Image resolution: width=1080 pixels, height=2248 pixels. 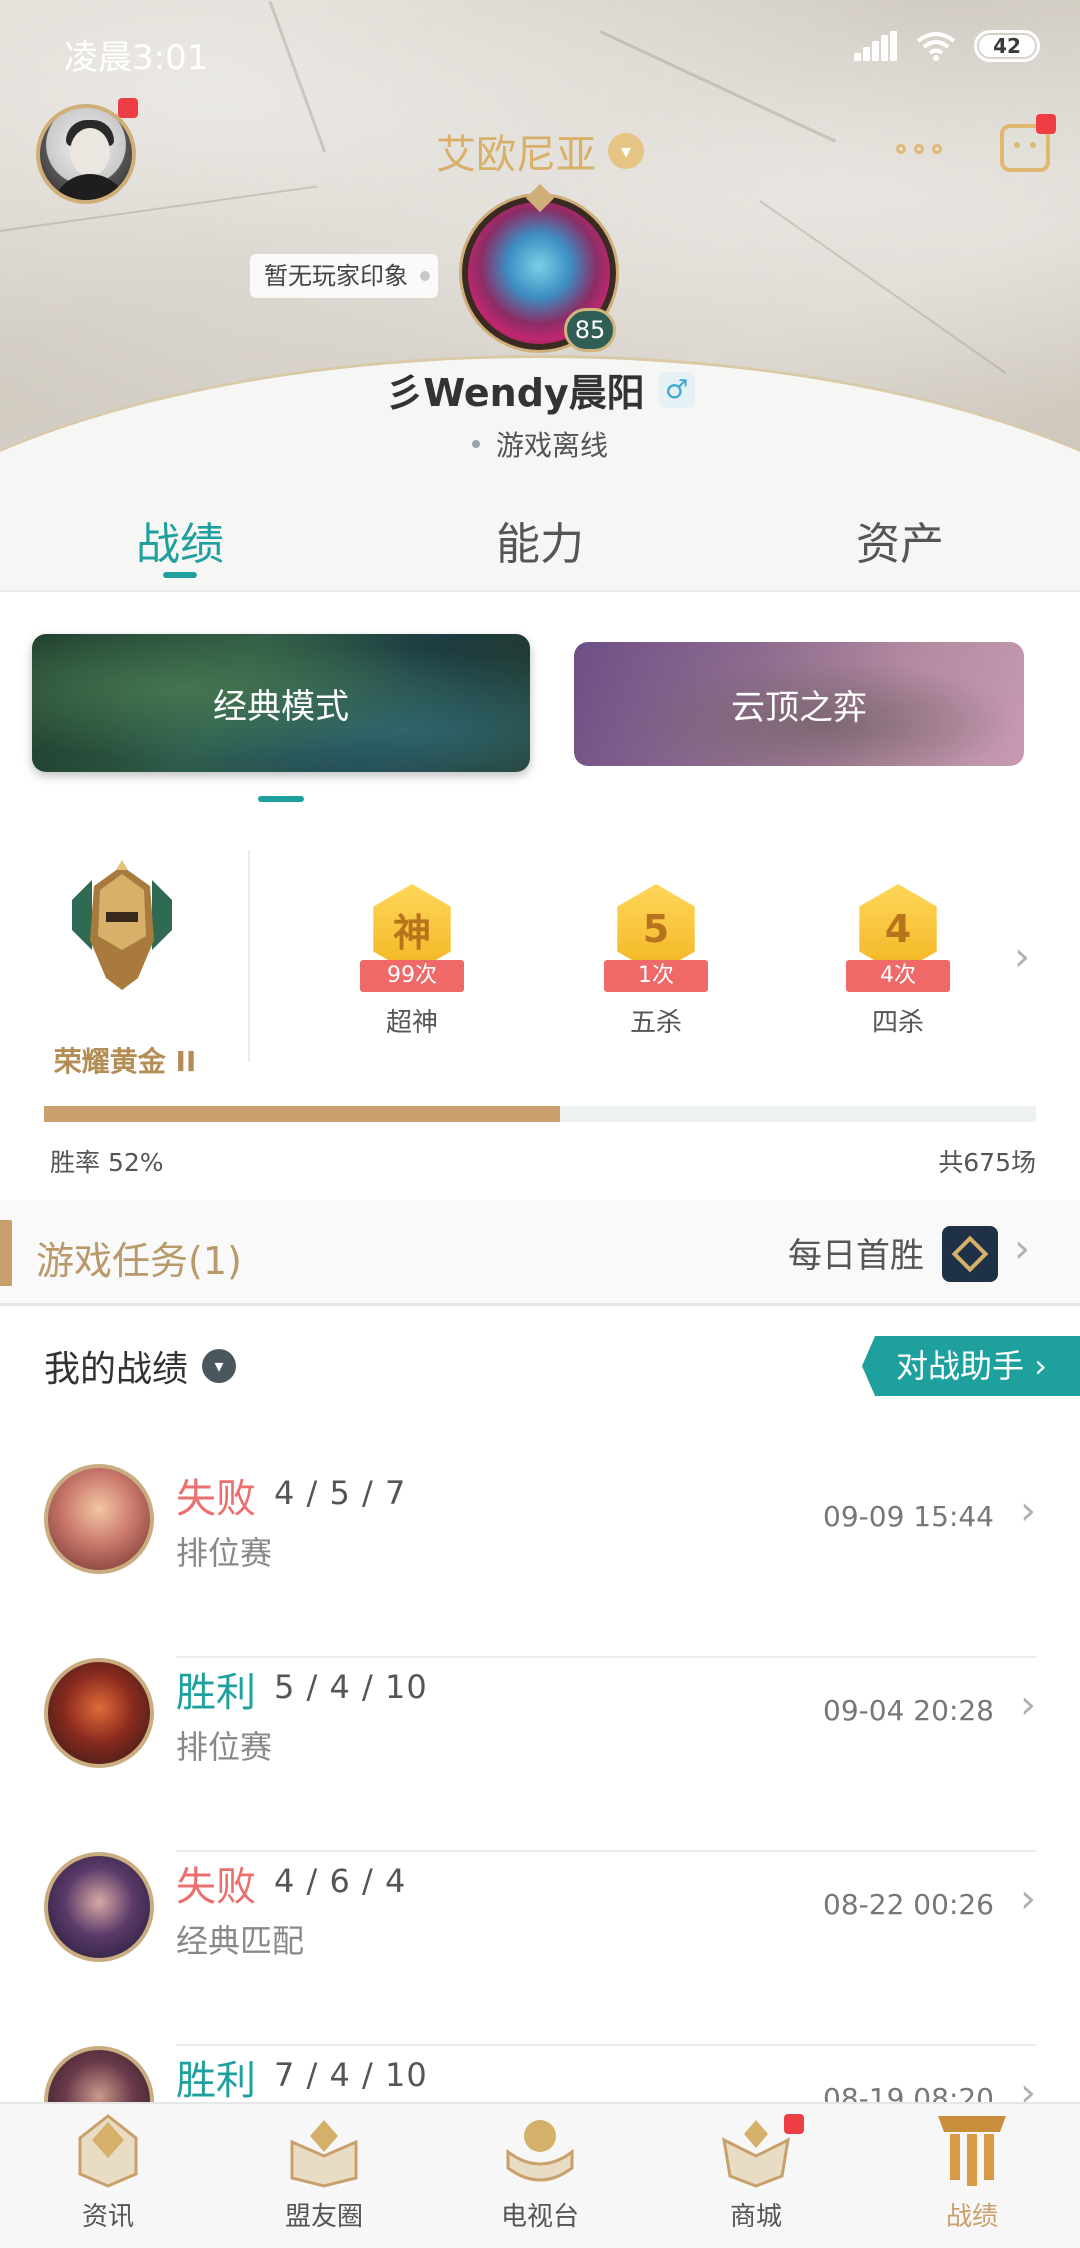 What do you see at coordinates (590, 330) in the screenshot?
I see `level-badge: 85` at bounding box center [590, 330].